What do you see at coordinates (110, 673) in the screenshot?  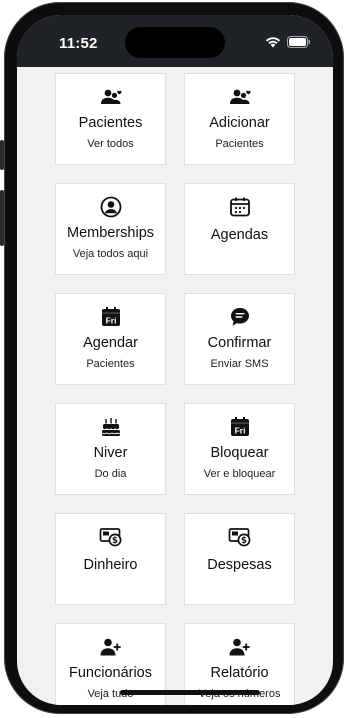 I see `card-title: Funcionários` at bounding box center [110, 673].